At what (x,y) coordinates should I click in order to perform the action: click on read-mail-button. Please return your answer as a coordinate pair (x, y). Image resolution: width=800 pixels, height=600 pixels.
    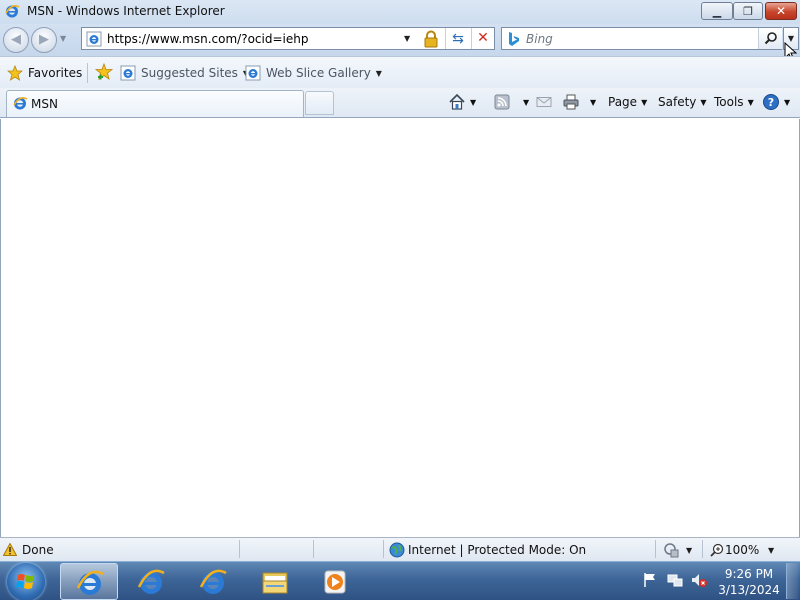
    Looking at the image, I should click on (544, 102).